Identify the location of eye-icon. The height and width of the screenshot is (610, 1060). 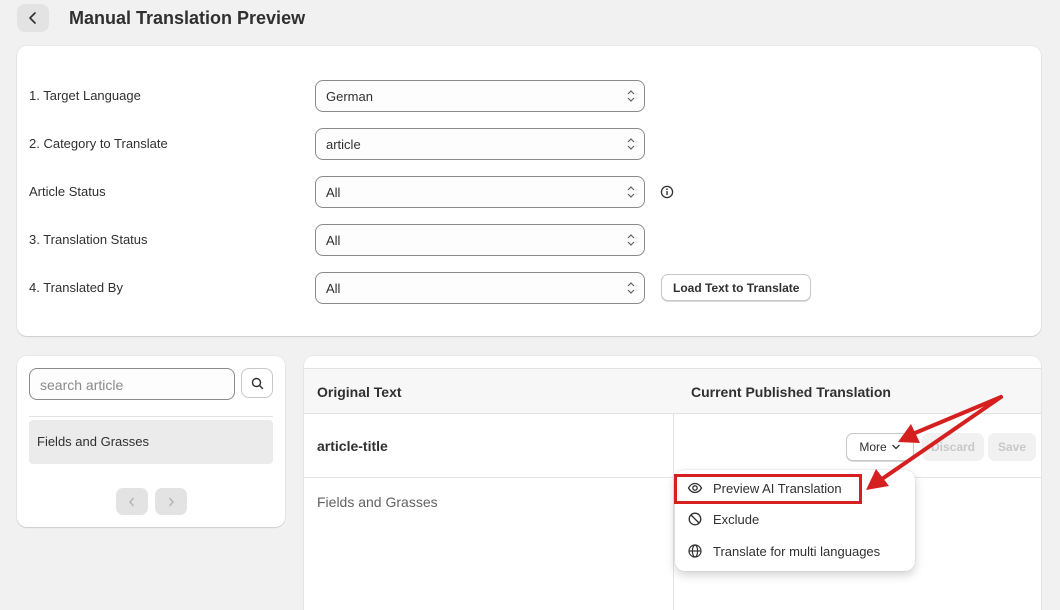
(695, 488).